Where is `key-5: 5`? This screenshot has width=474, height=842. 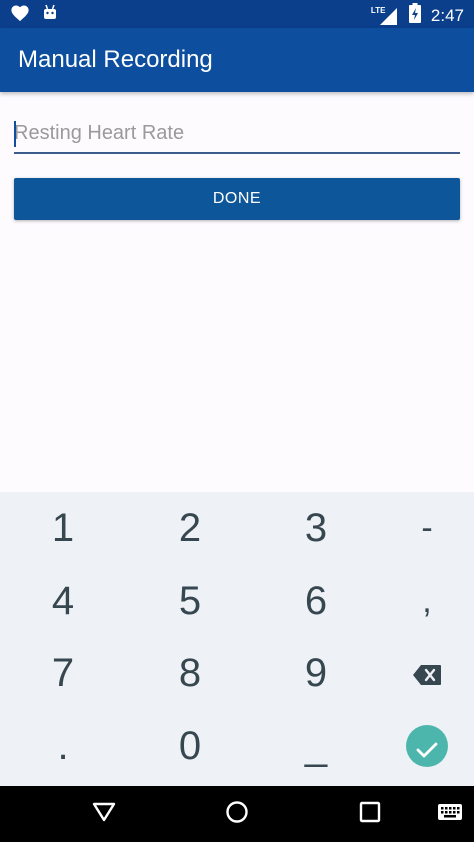 key-5: 5 is located at coordinates (190, 601).